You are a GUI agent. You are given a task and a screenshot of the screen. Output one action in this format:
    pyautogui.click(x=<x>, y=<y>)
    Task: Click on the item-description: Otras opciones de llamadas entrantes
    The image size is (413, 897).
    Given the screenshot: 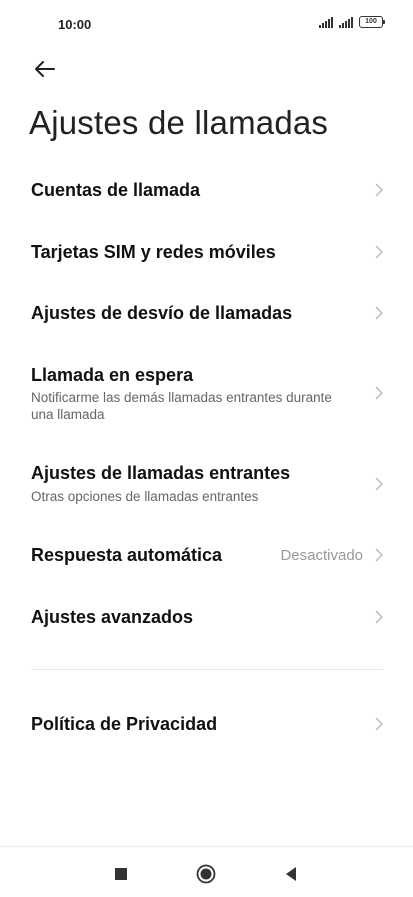 What is the action you would take?
    pyautogui.click(x=145, y=496)
    